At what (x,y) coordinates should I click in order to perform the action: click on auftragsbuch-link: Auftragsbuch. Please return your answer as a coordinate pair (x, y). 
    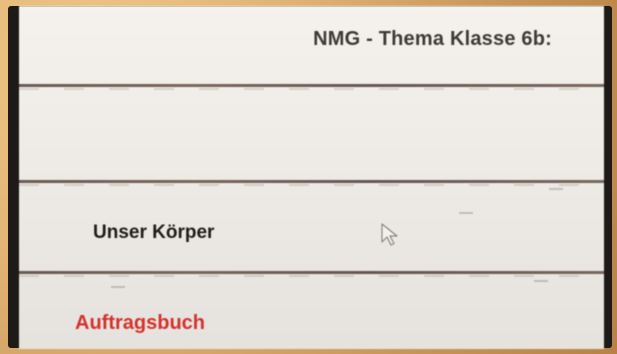
    Looking at the image, I should click on (140, 323).